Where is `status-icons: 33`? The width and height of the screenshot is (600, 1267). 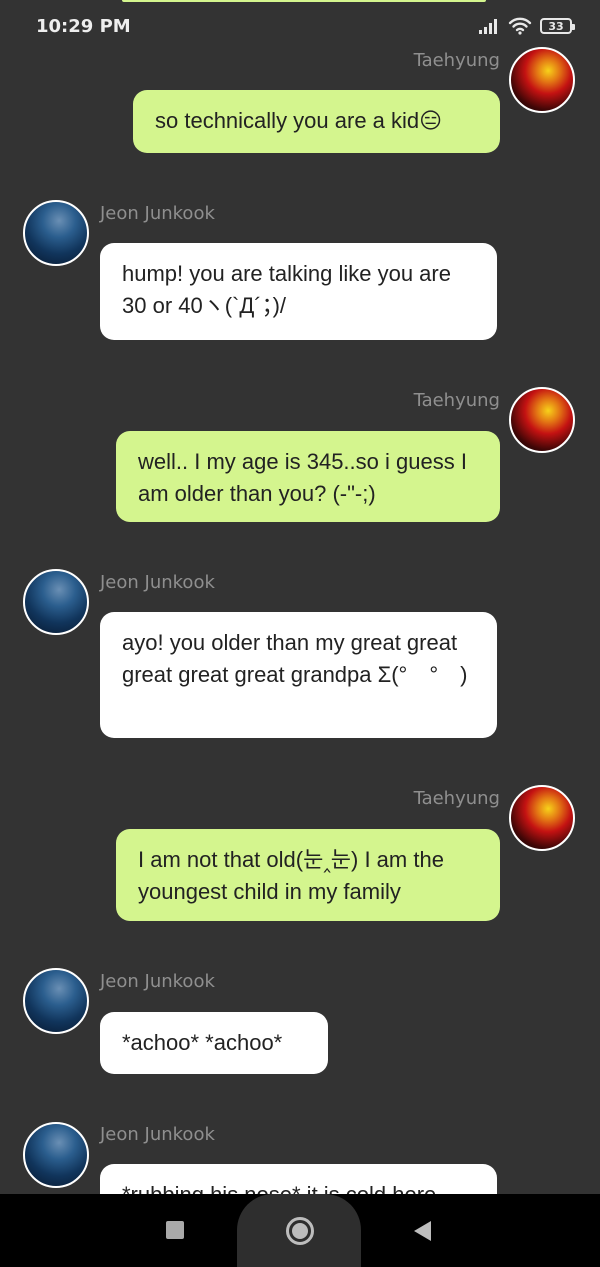 status-icons: 33 is located at coordinates (526, 26).